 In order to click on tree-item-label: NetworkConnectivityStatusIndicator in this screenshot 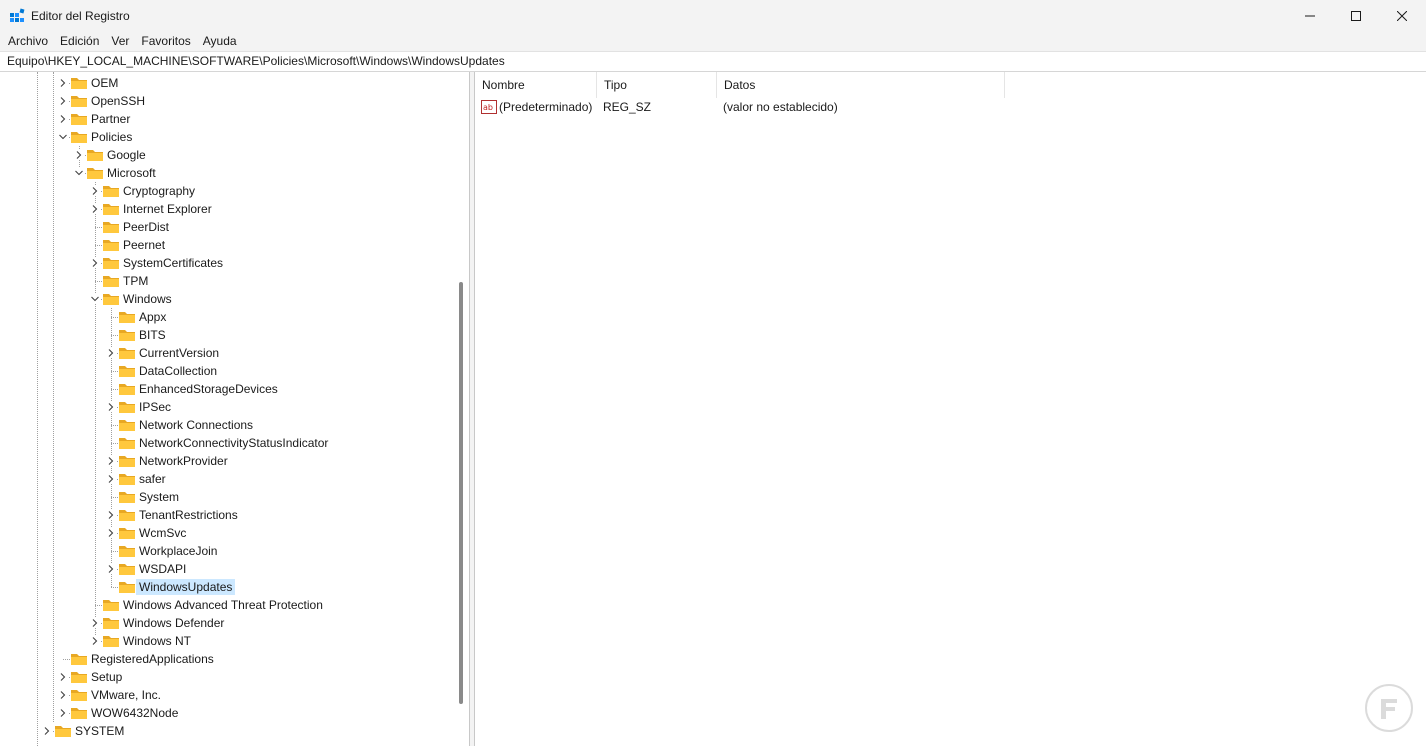, I will do `click(234, 443)`.